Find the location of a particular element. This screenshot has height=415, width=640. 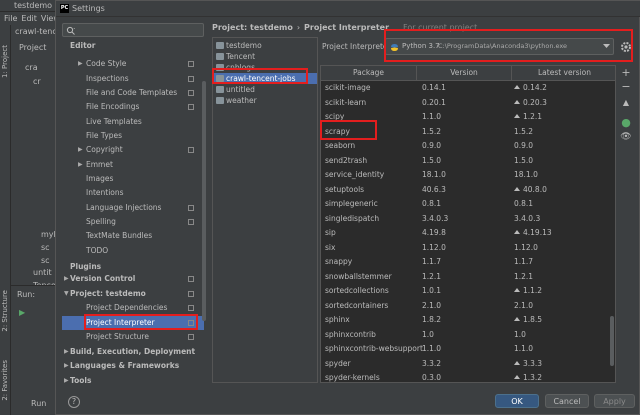

nav-item-label: Images is located at coordinates (100, 178).